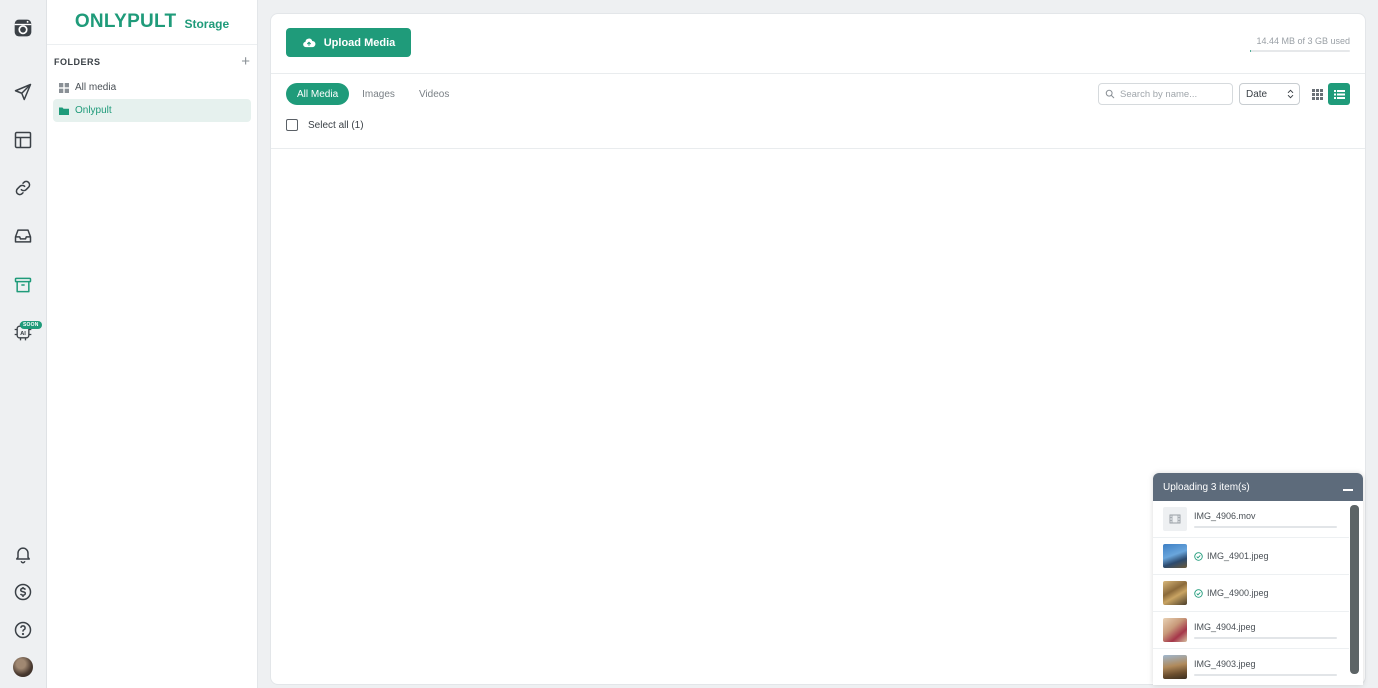  What do you see at coordinates (434, 94) in the screenshot?
I see `tab-videos: Videos` at bounding box center [434, 94].